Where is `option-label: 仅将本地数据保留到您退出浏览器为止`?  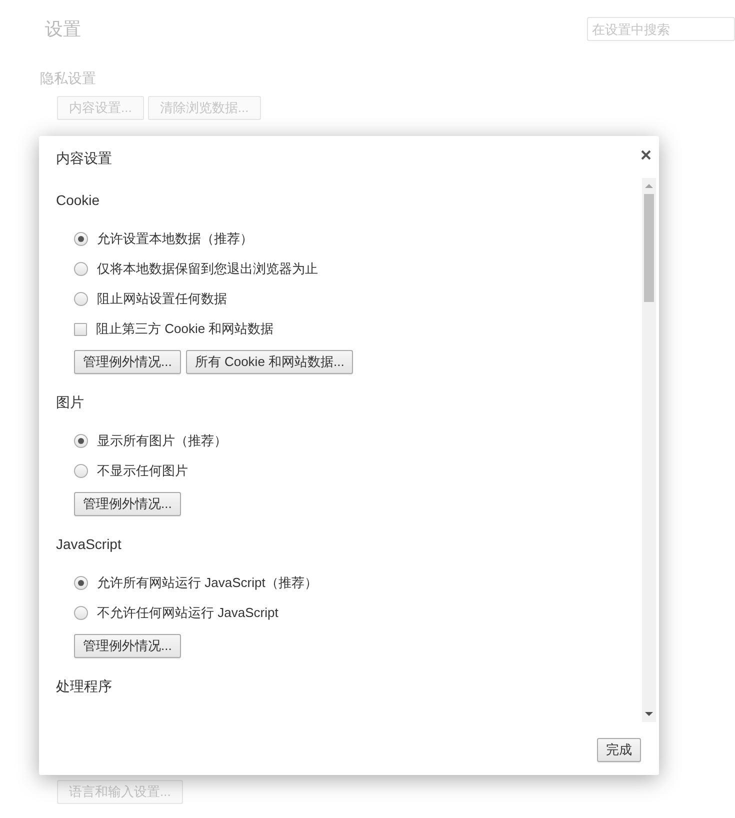
option-label: 仅将本地数据保留到您退出浏览器为止 is located at coordinates (207, 269).